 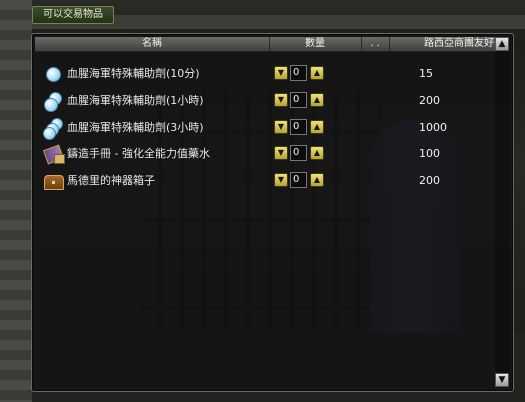 What do you see at coordinates (152, 44) in the screenshot?
I see `column-header-name: 名稱` at bounding box center [152, 44].